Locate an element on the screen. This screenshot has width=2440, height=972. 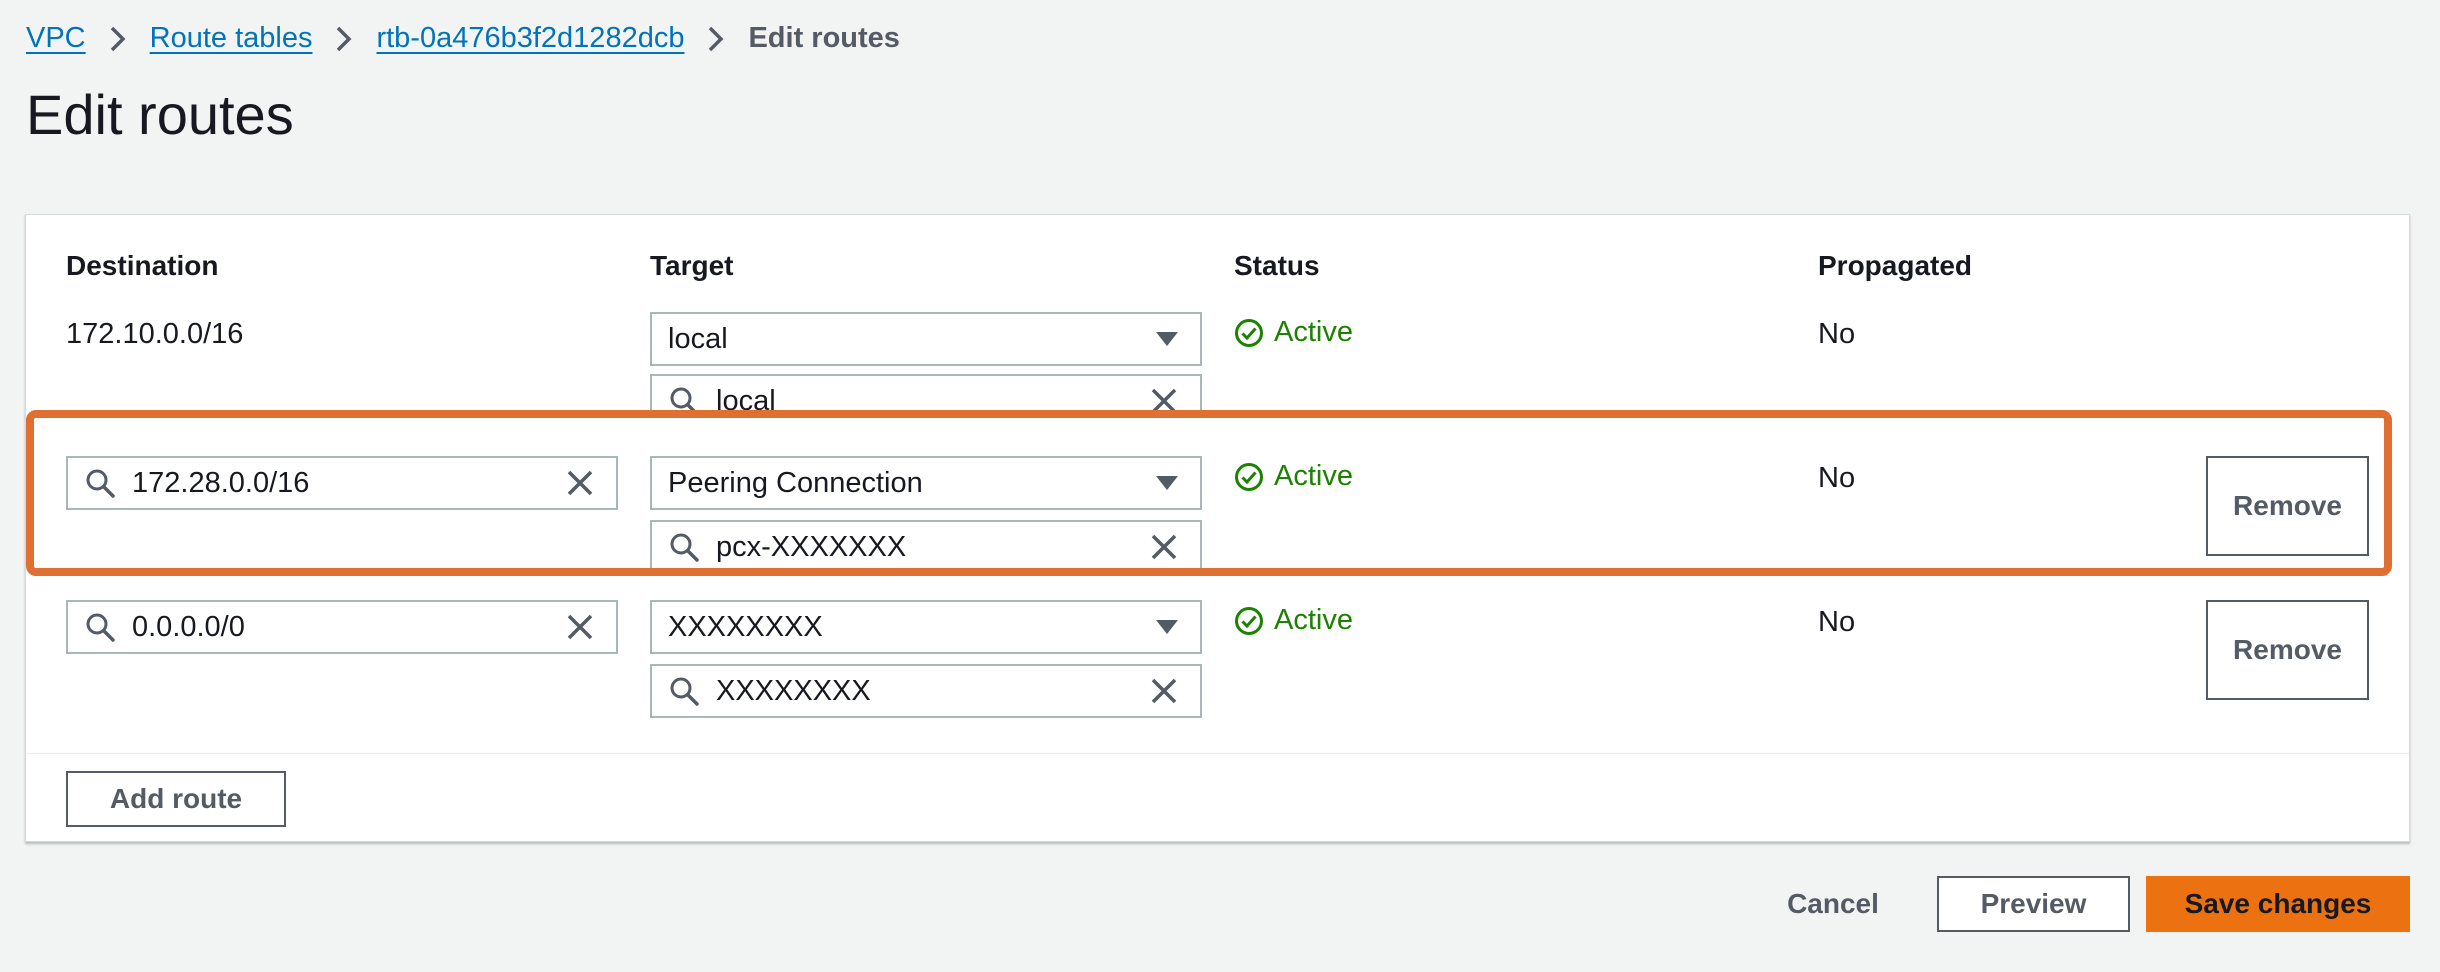
panel-divider is located at coordinates (1217, 753).